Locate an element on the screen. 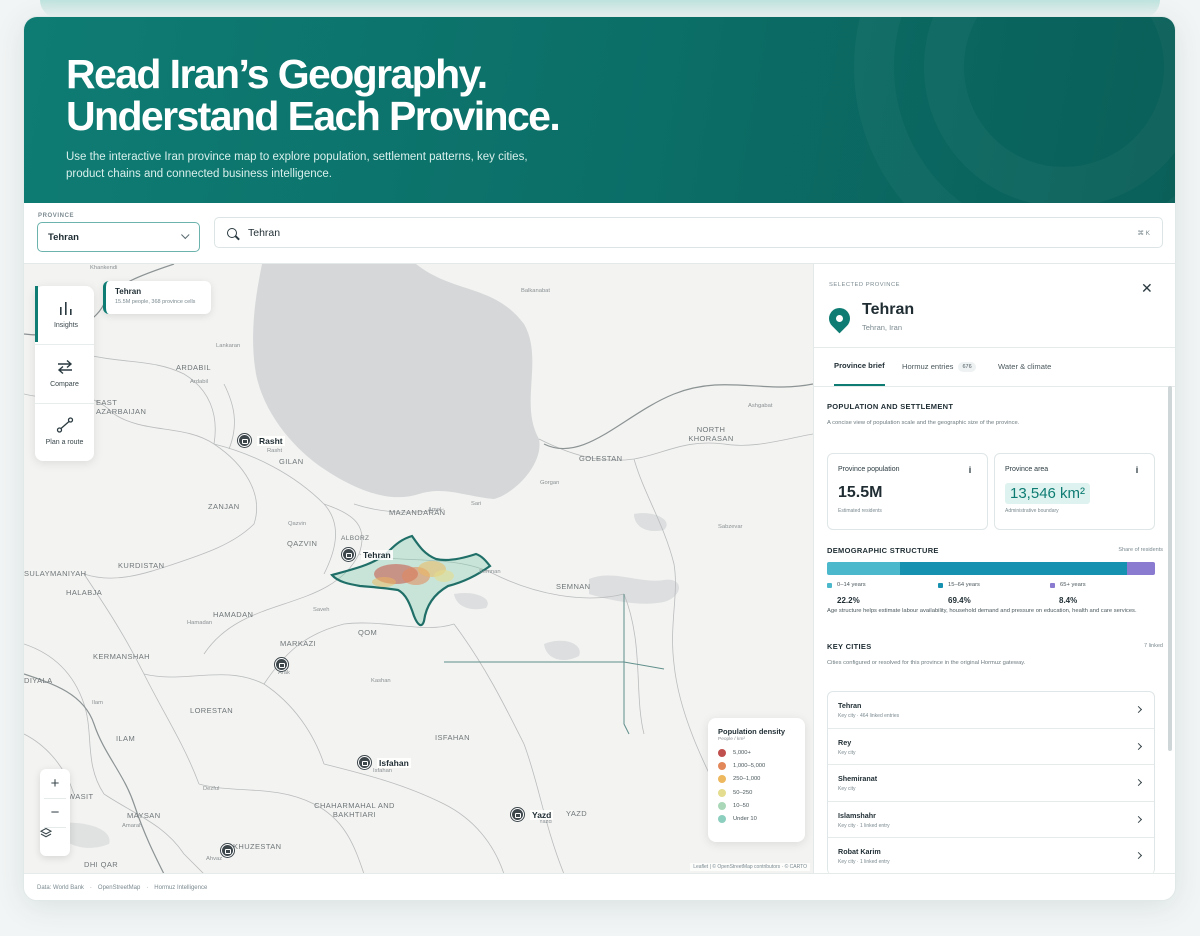 This screenshot has height=936, width=1200. province-label: PROVINCE is located at coordinates (56, 216).